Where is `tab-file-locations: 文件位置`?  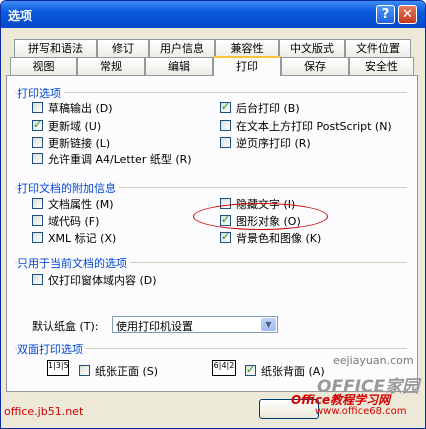 tab-file-locations: 文件位置 is located at coordinates (378, 48).